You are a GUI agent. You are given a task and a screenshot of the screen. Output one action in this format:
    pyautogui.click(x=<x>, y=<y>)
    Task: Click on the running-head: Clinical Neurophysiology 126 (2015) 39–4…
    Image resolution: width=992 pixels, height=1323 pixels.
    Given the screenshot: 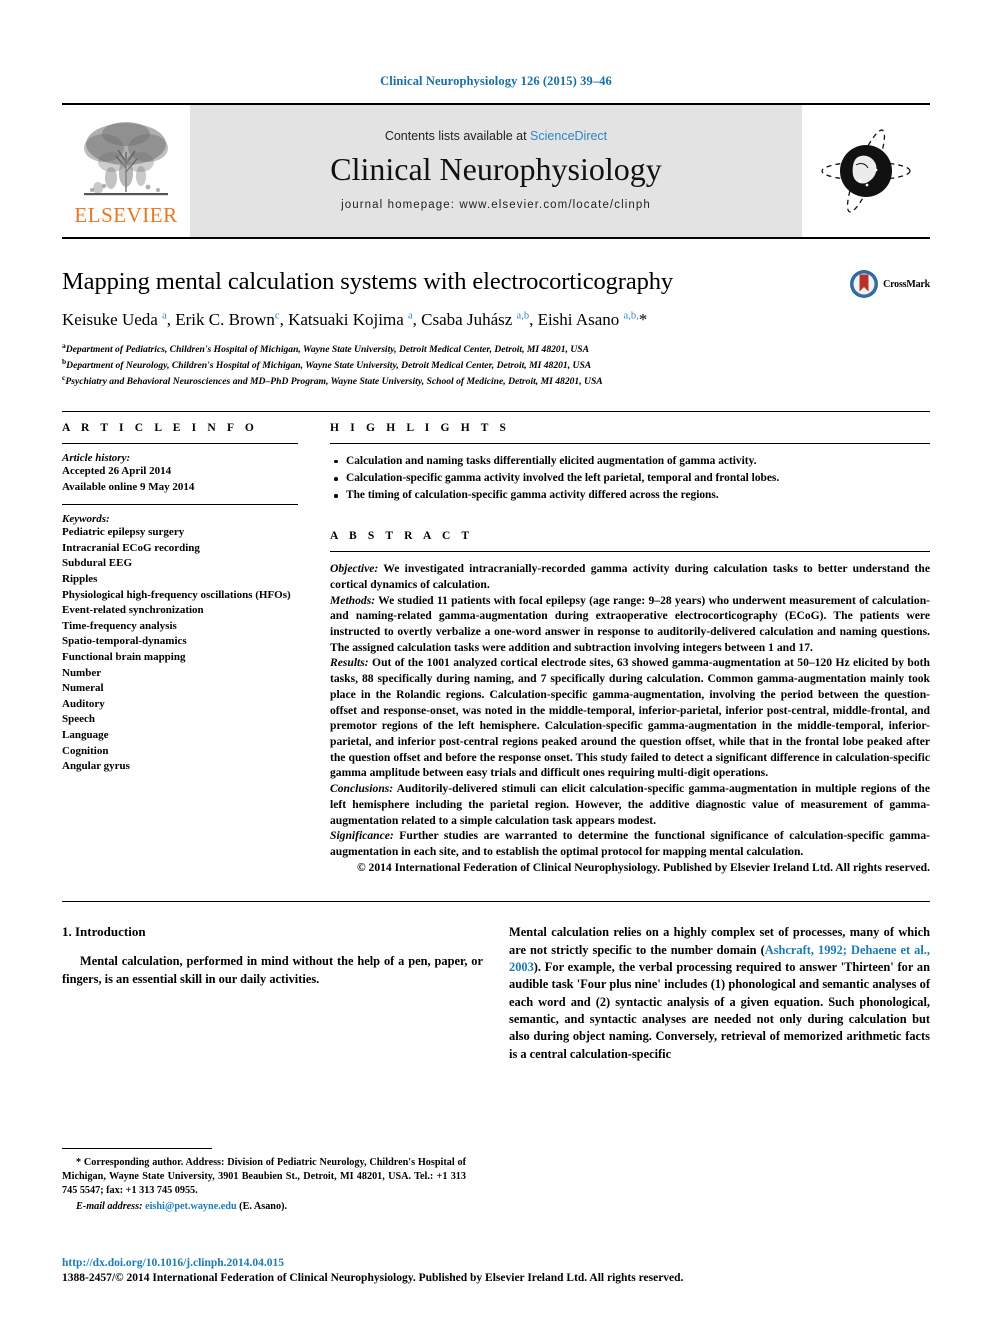 What is the action you would take?
    pyautogui.click(x=496, y=81)
    